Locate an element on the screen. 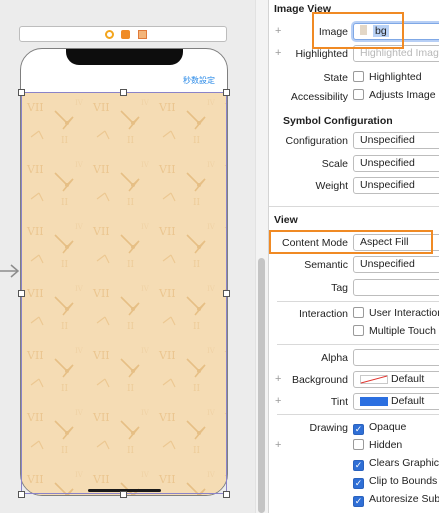 The image size is (439, 513). resize-handle-right is located at coordinates (226, 293).